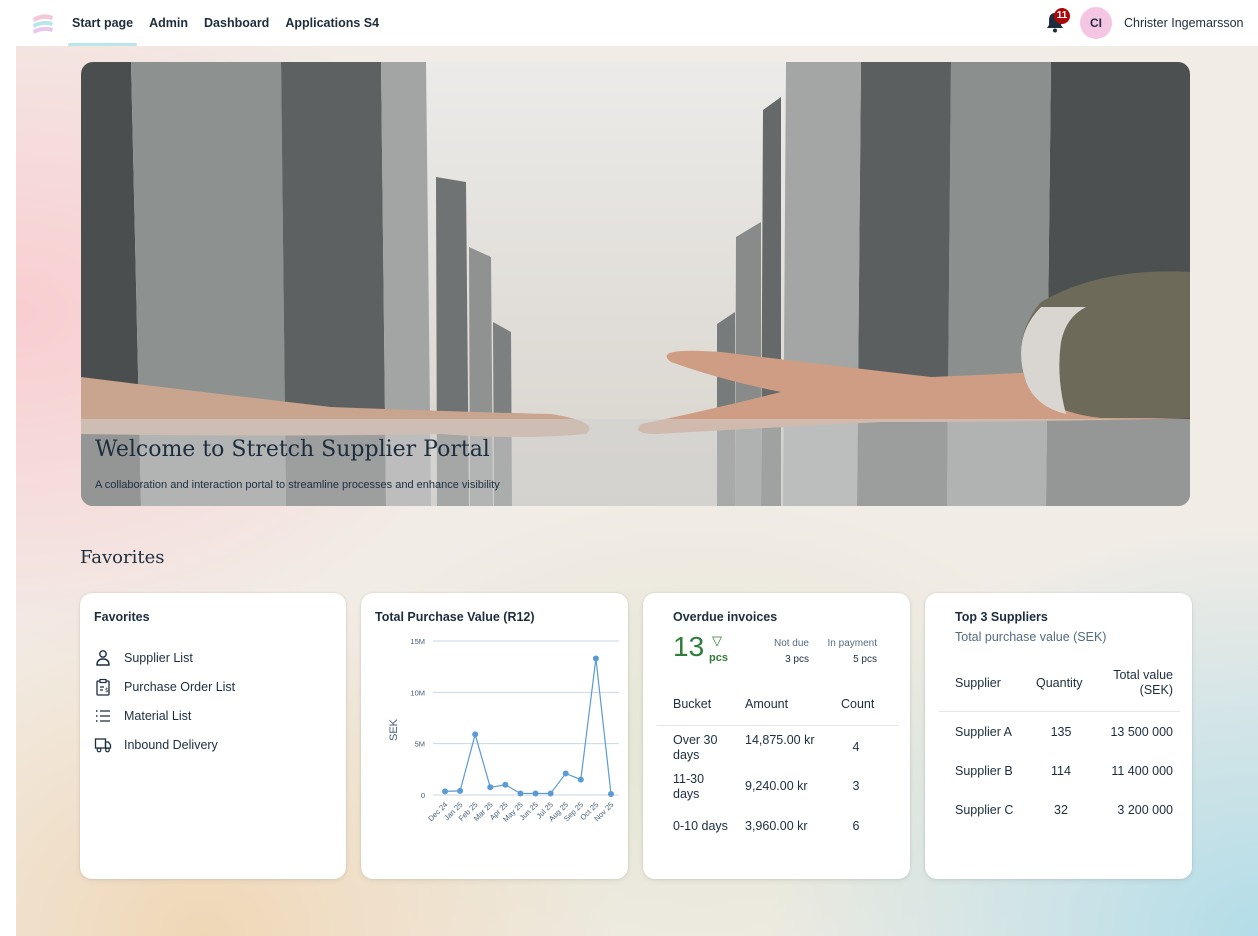 This screenshot has height=936, width=1258. Describe the element at coordinates (852, 643) in the screenshot. I see `in-payment-label: In payment` at that location.